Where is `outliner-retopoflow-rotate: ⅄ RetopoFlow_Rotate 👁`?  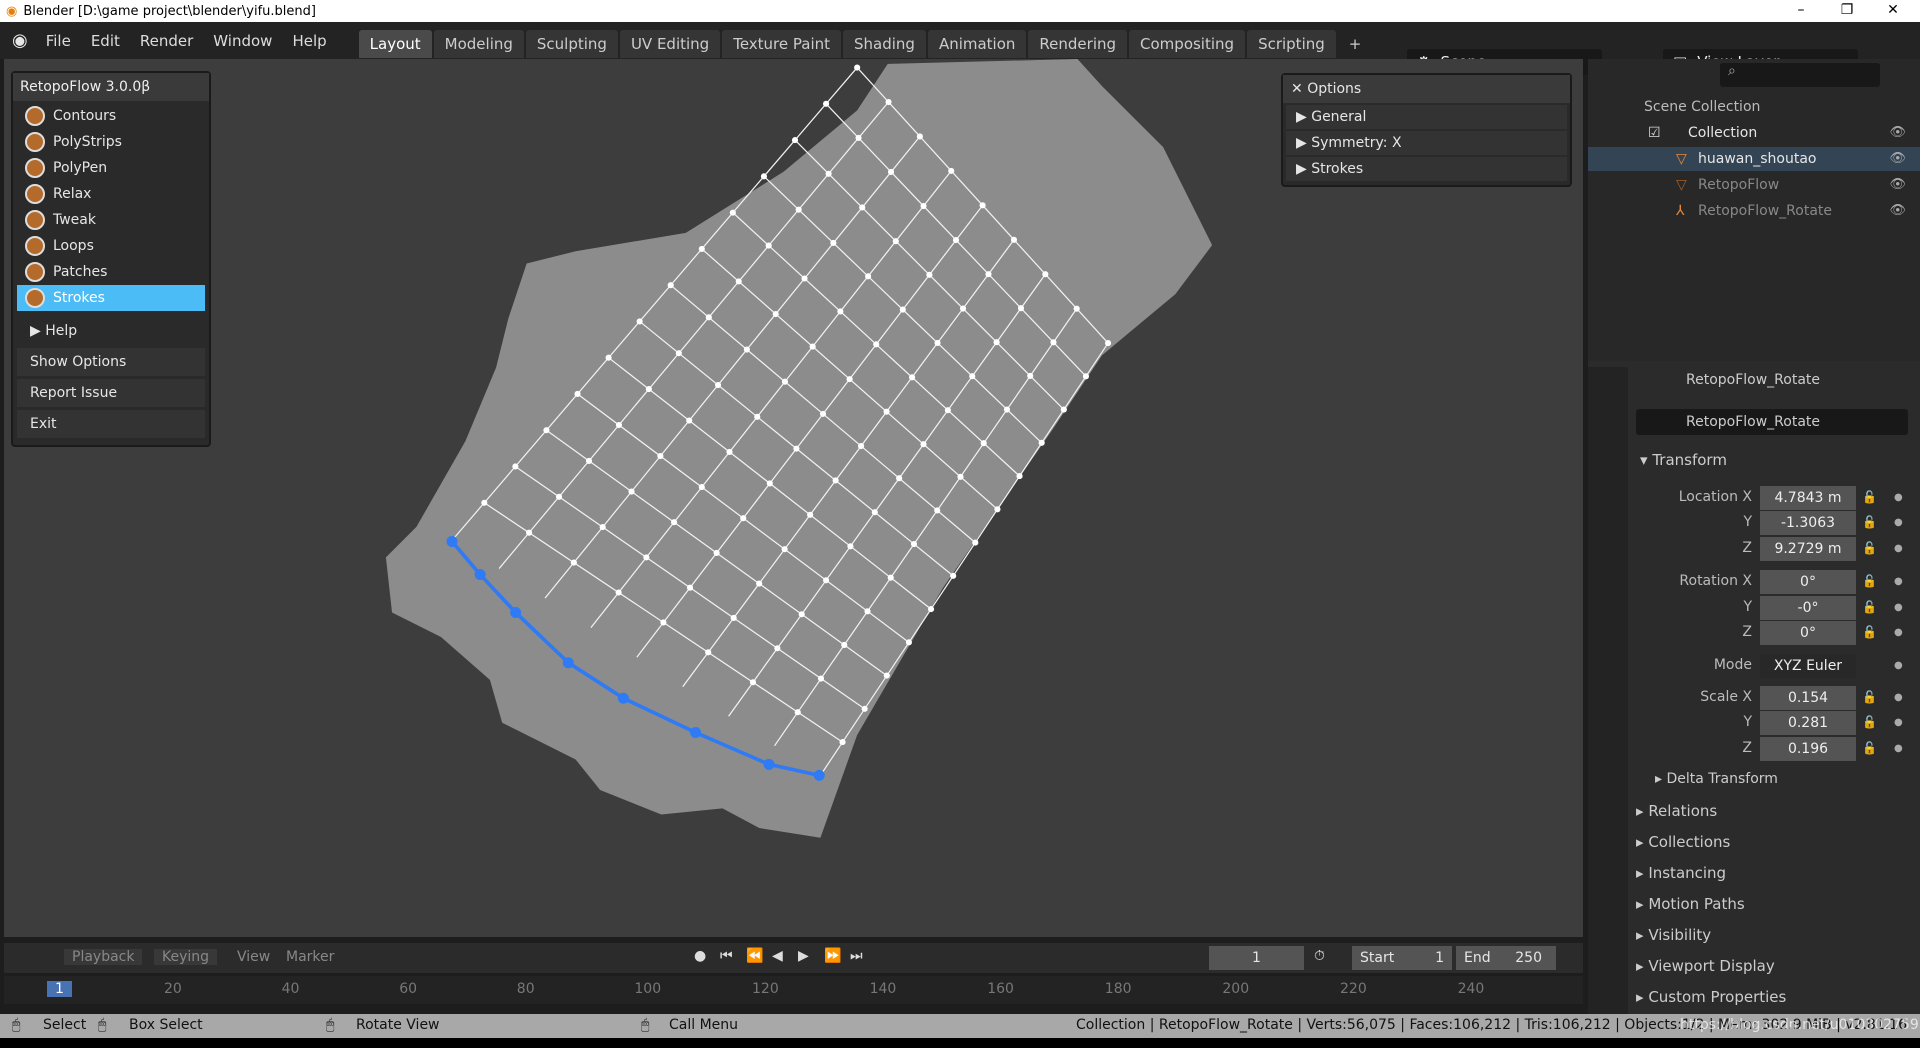 outliner-retopoflow-rotate: ⅄ RetopoFlow_Rotate 👁 is located at coordinates (1754, 211).